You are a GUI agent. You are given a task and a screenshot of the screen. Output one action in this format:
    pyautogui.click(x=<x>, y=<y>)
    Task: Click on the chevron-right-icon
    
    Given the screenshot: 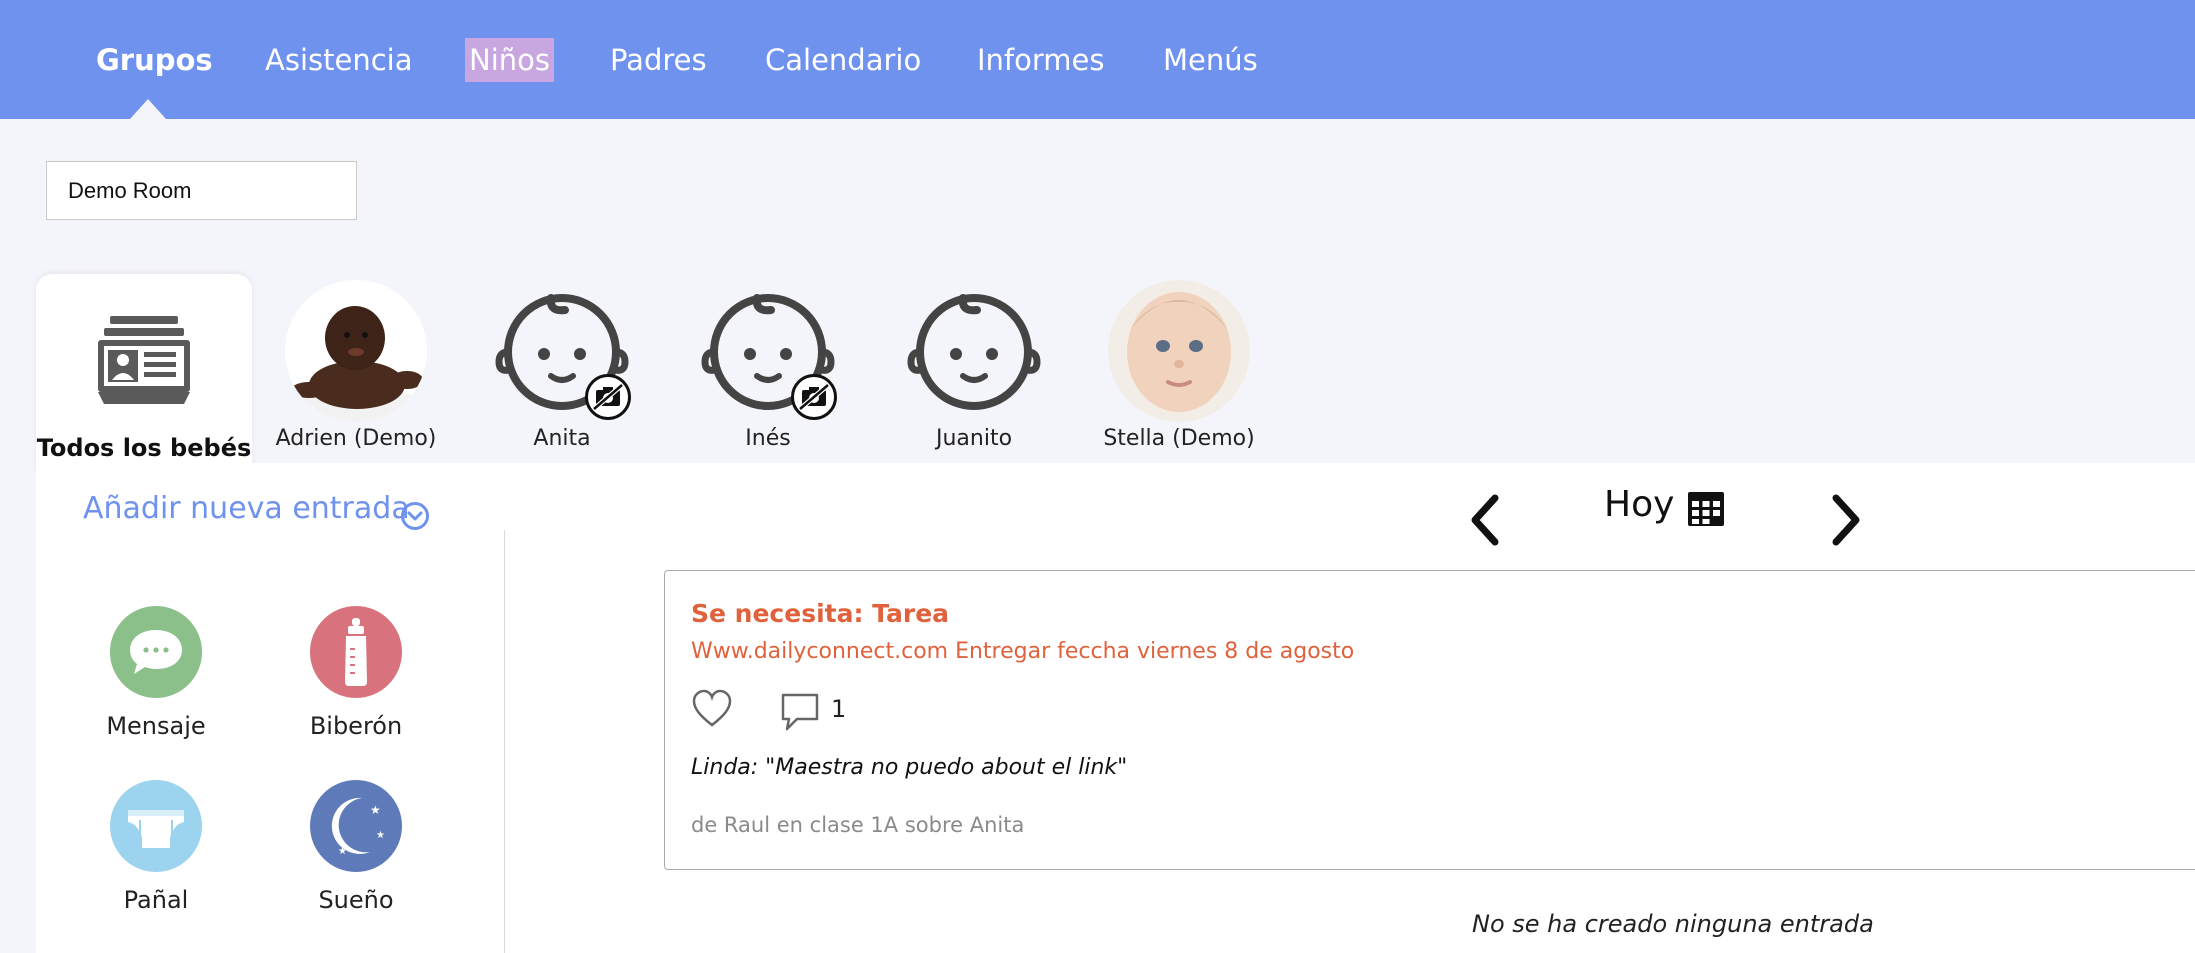 What is the action you would take?
    pyautogui.click(x=1846, y=520)
    